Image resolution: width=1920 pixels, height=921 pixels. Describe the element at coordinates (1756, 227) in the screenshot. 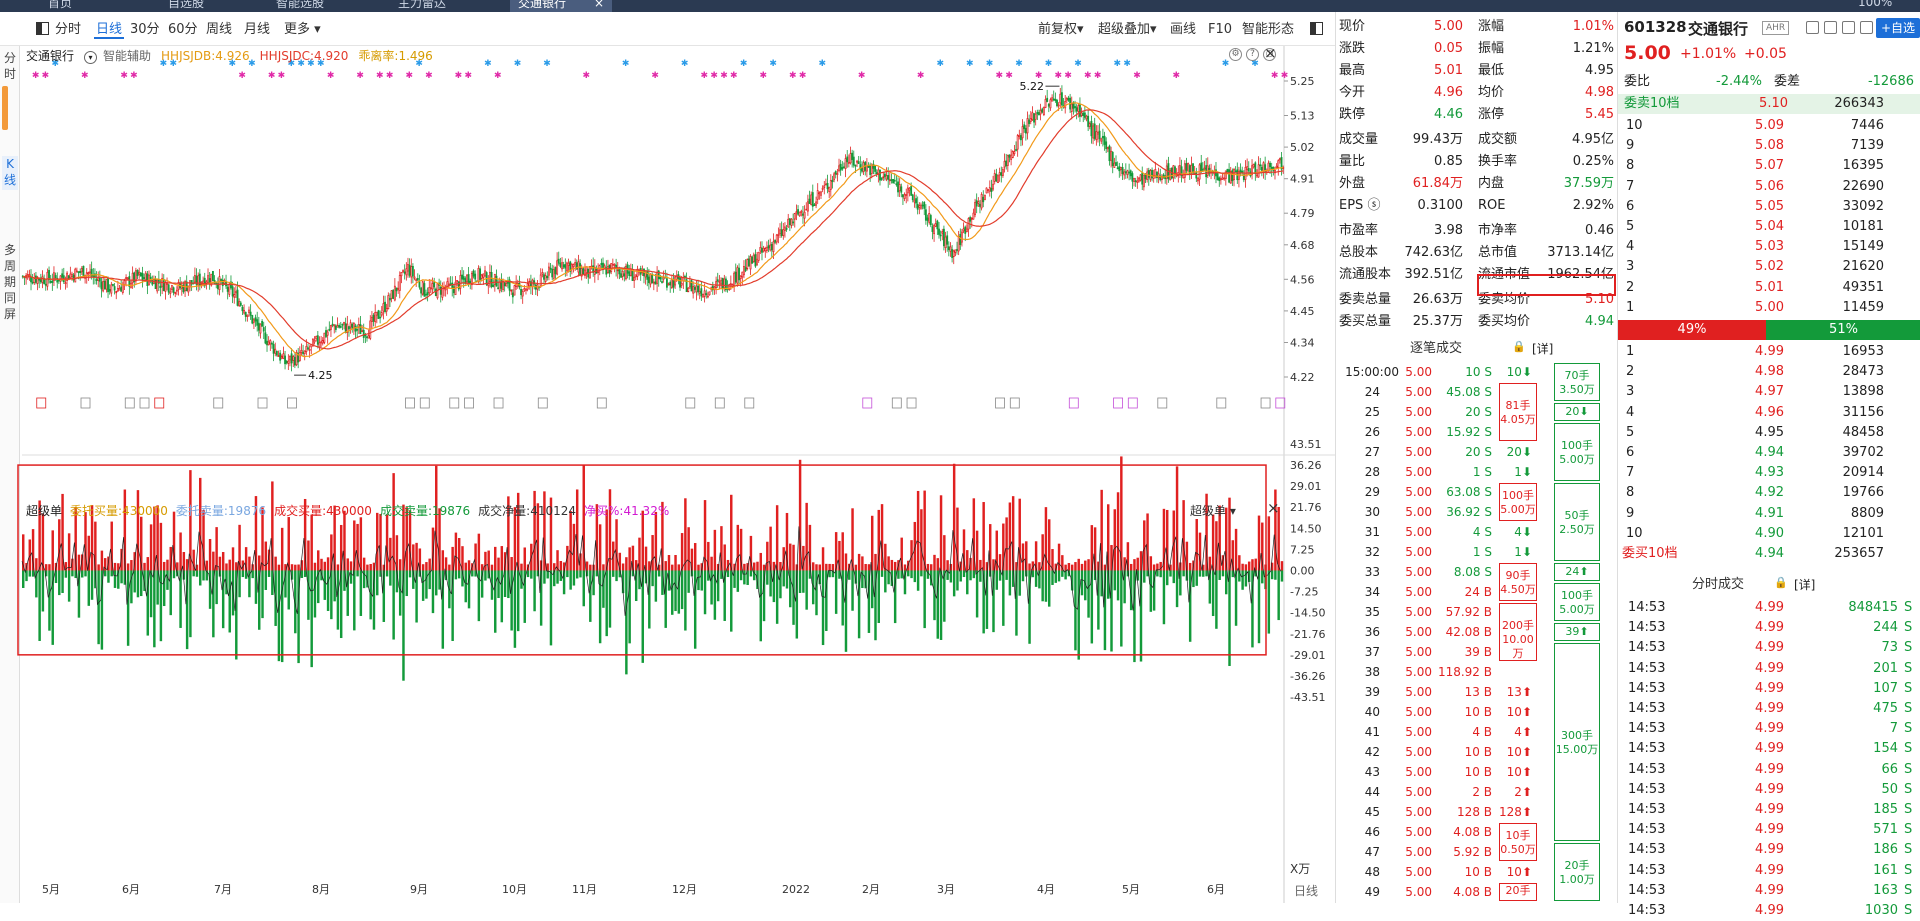

I see `ask-price: 5.04` at that location.